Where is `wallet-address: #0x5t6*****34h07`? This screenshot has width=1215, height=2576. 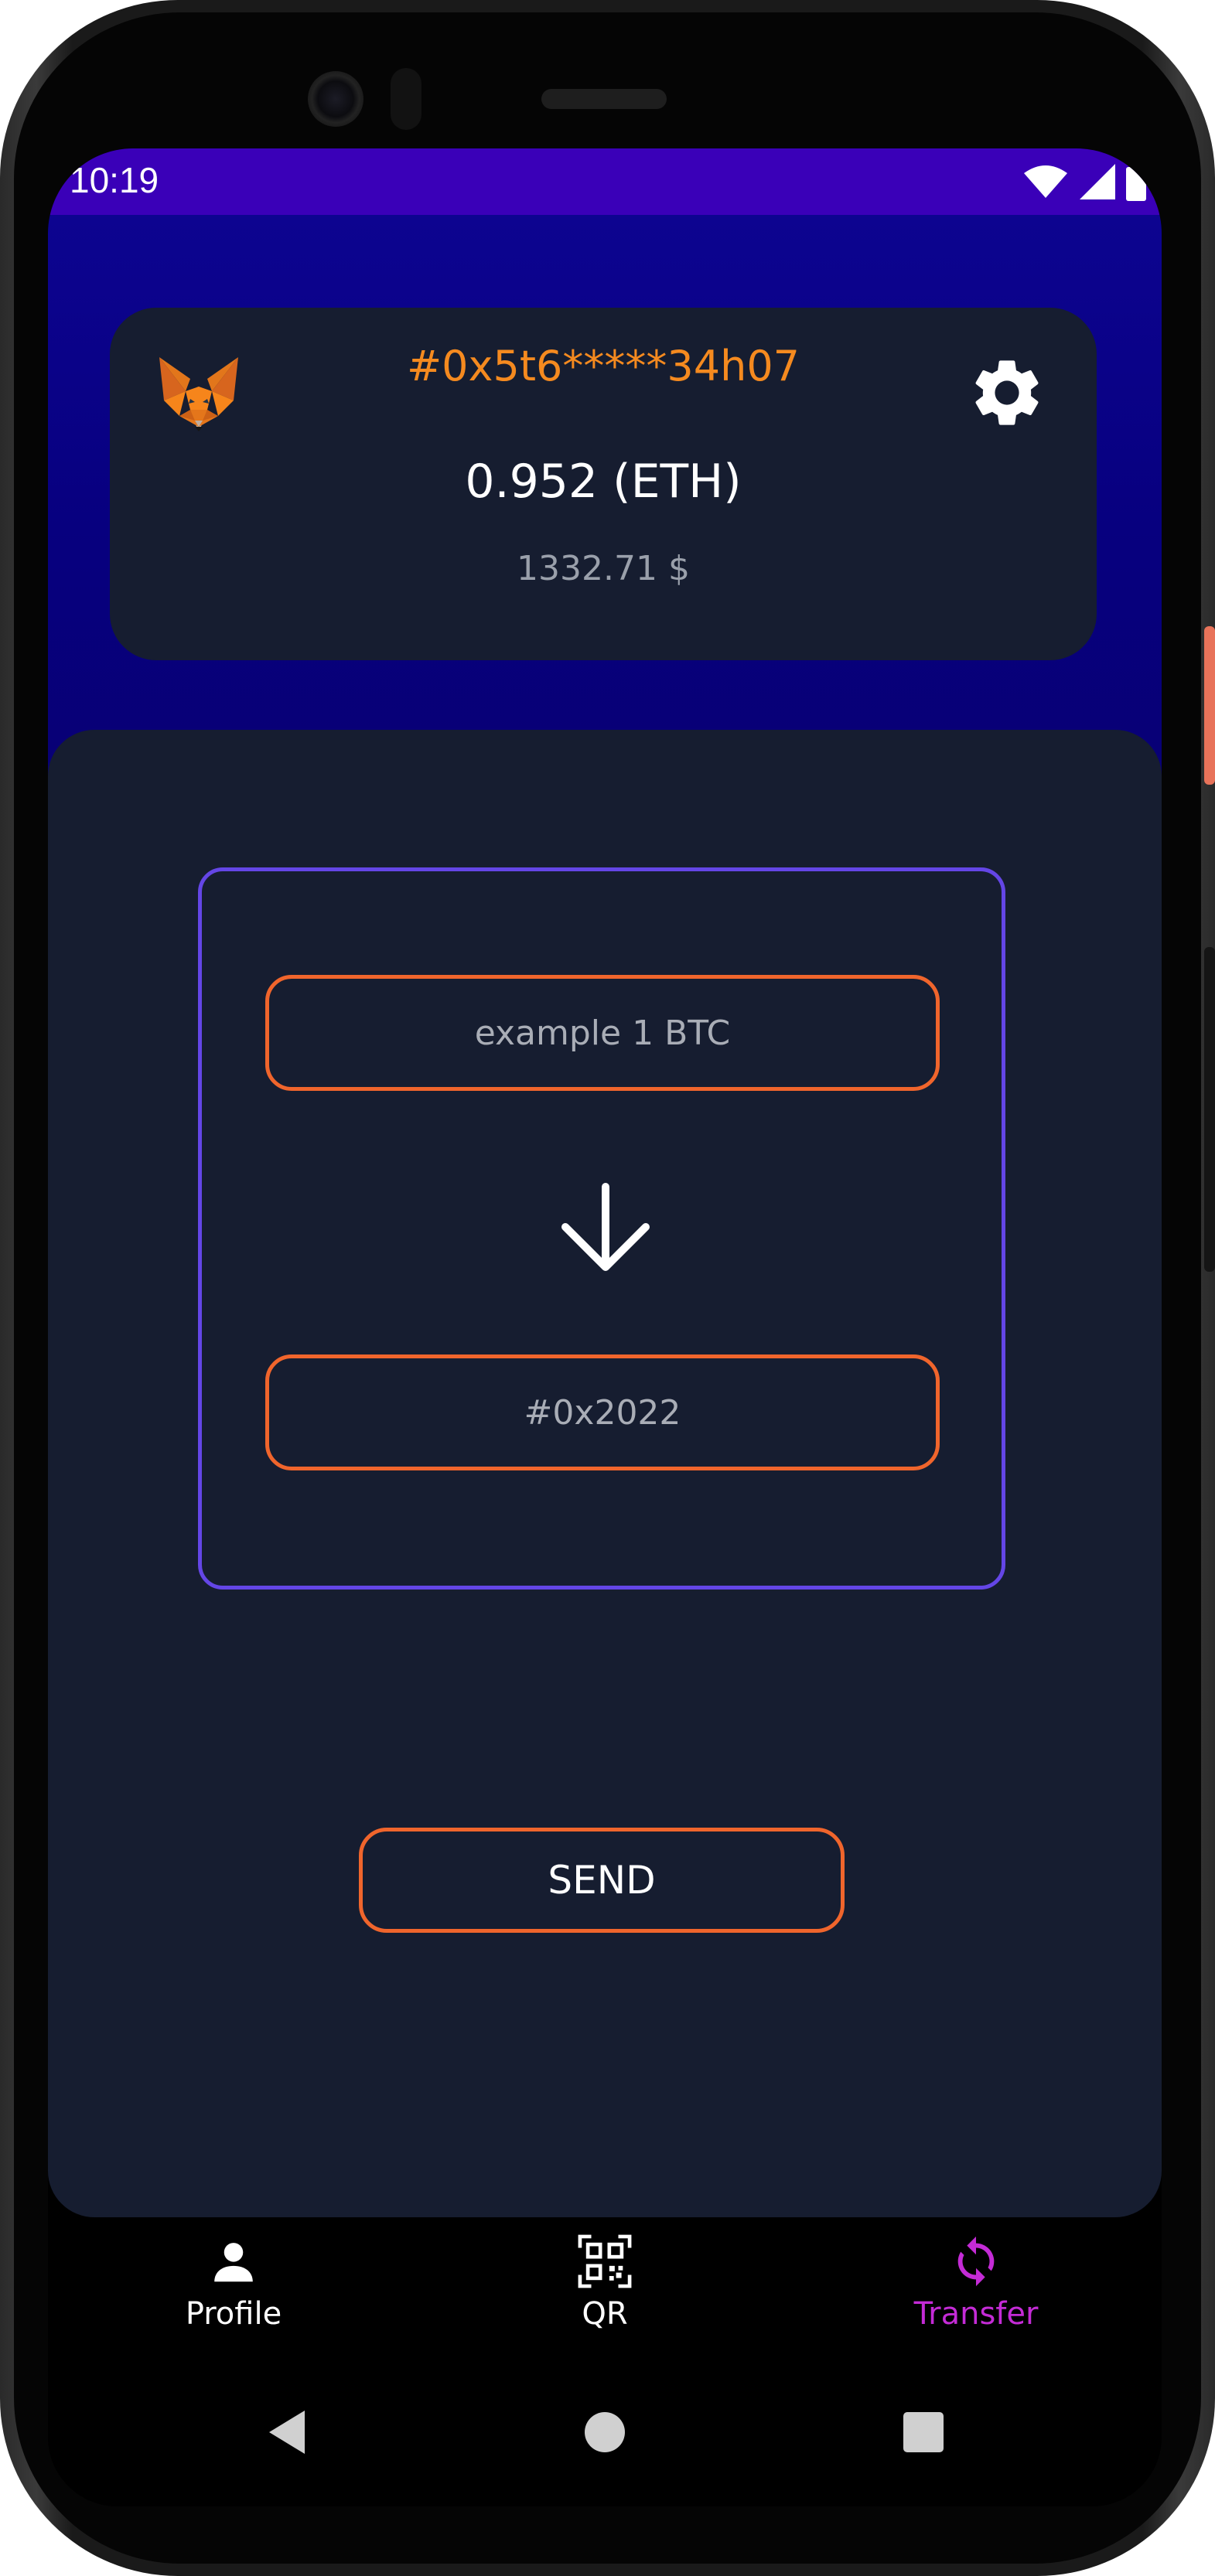
wallet-address: #0x5t6*****34h07 is located at coordinates (603, 366).